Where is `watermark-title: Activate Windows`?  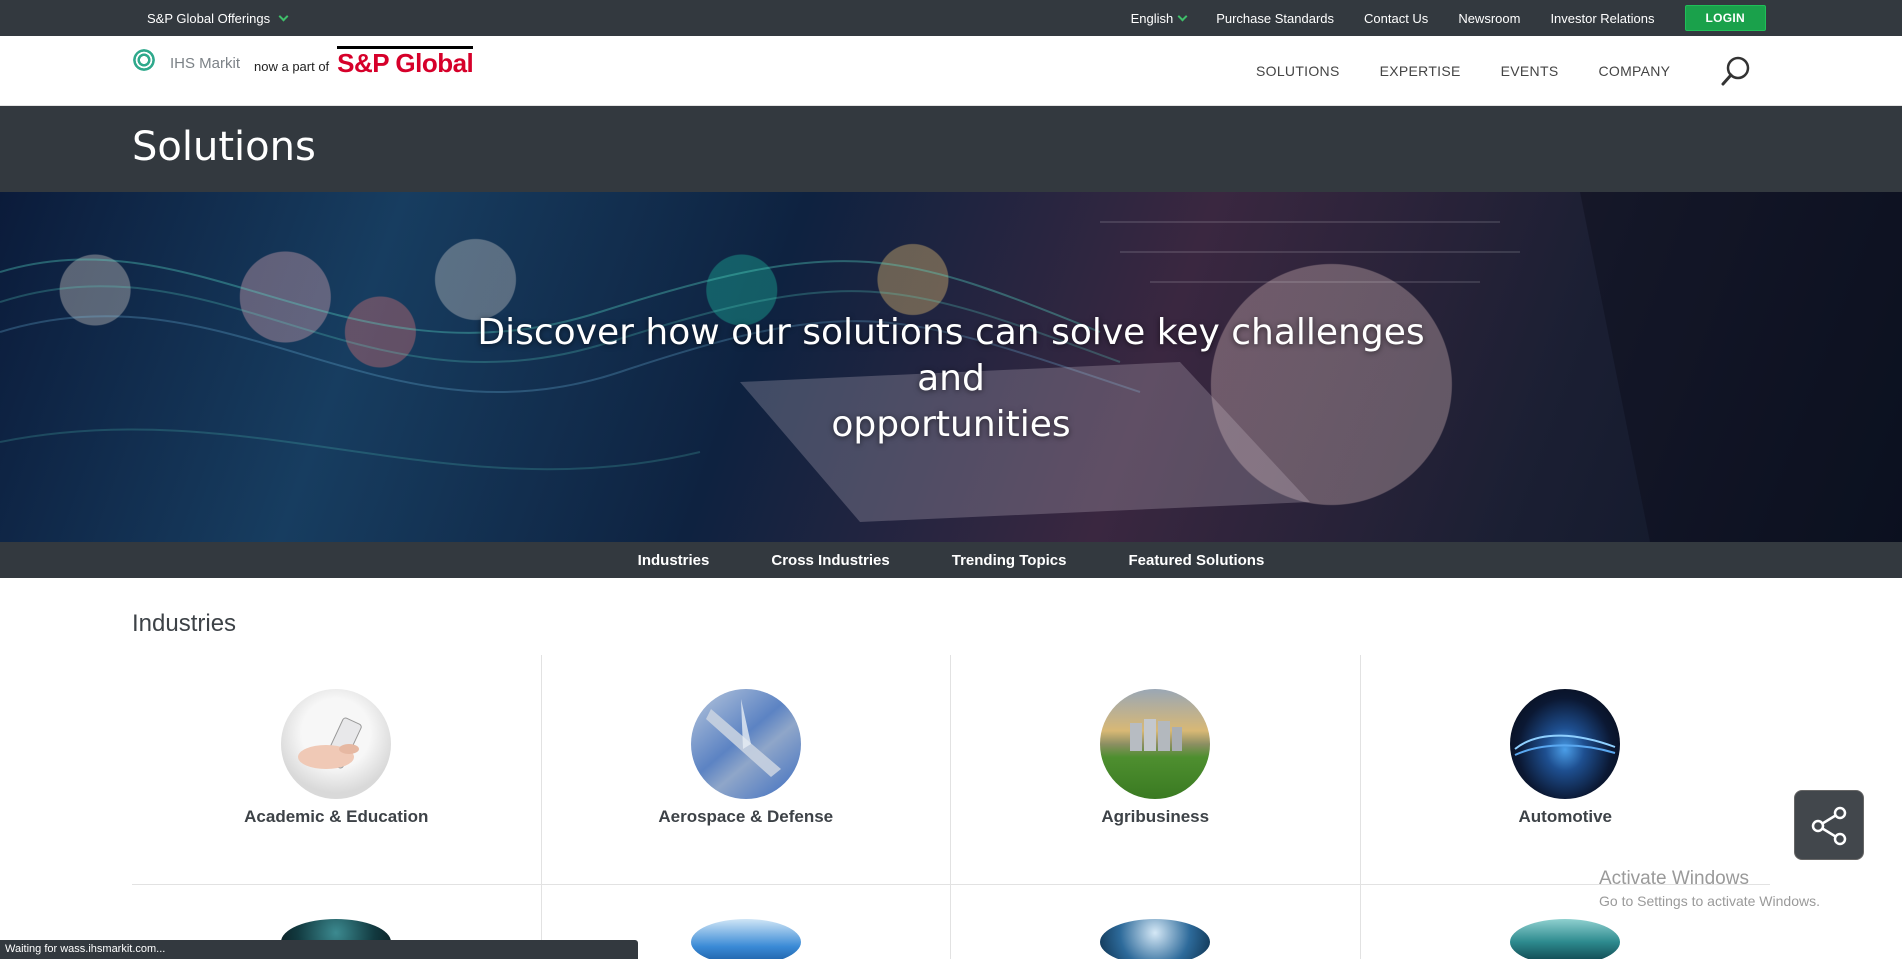
watermark-title: Activate Windows is located at coordinates (1674, 878).